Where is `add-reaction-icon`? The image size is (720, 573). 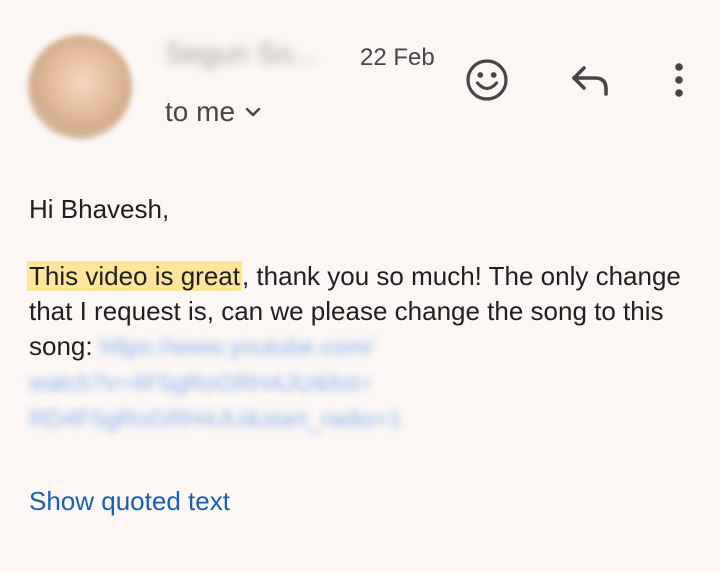
add-reaction-icon is located at coordinates (487, 80).